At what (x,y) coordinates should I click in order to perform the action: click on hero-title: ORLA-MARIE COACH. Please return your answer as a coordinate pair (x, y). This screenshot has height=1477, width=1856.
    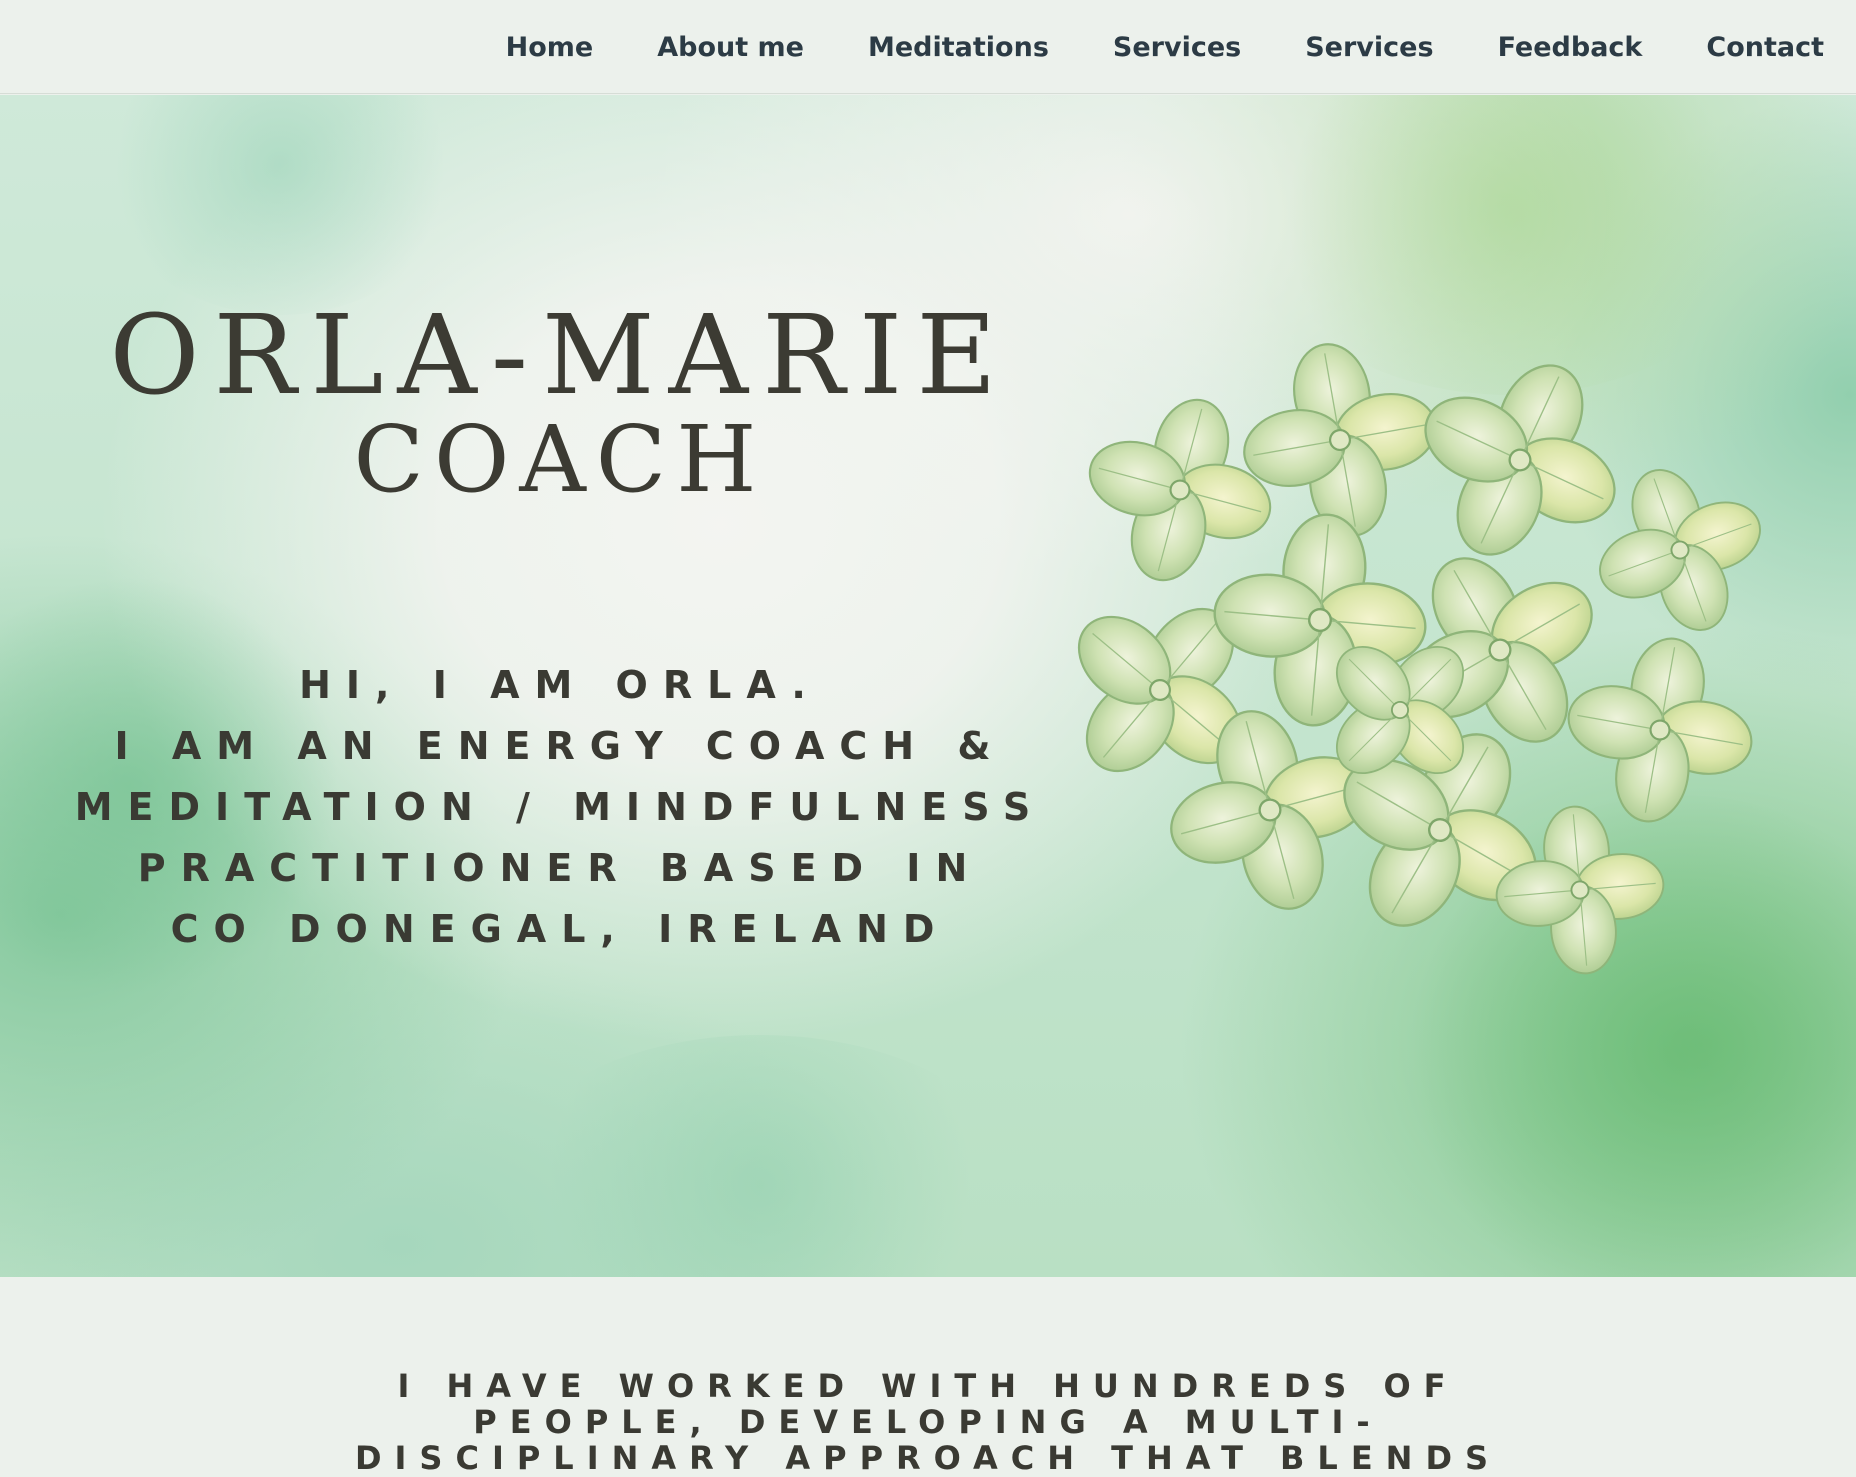
    Looking at the image, I should click on (560, 403).